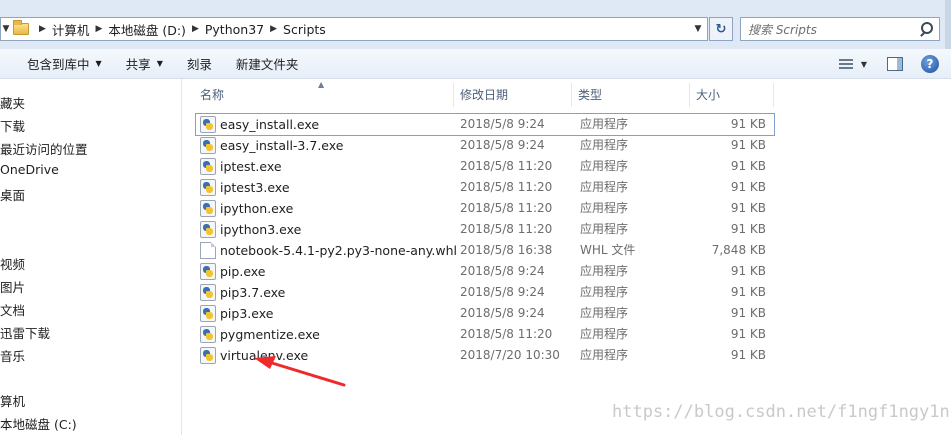 The image size is (951, 435). I want to click on new-folder-button: 新建文件夹, so click(267, 63).